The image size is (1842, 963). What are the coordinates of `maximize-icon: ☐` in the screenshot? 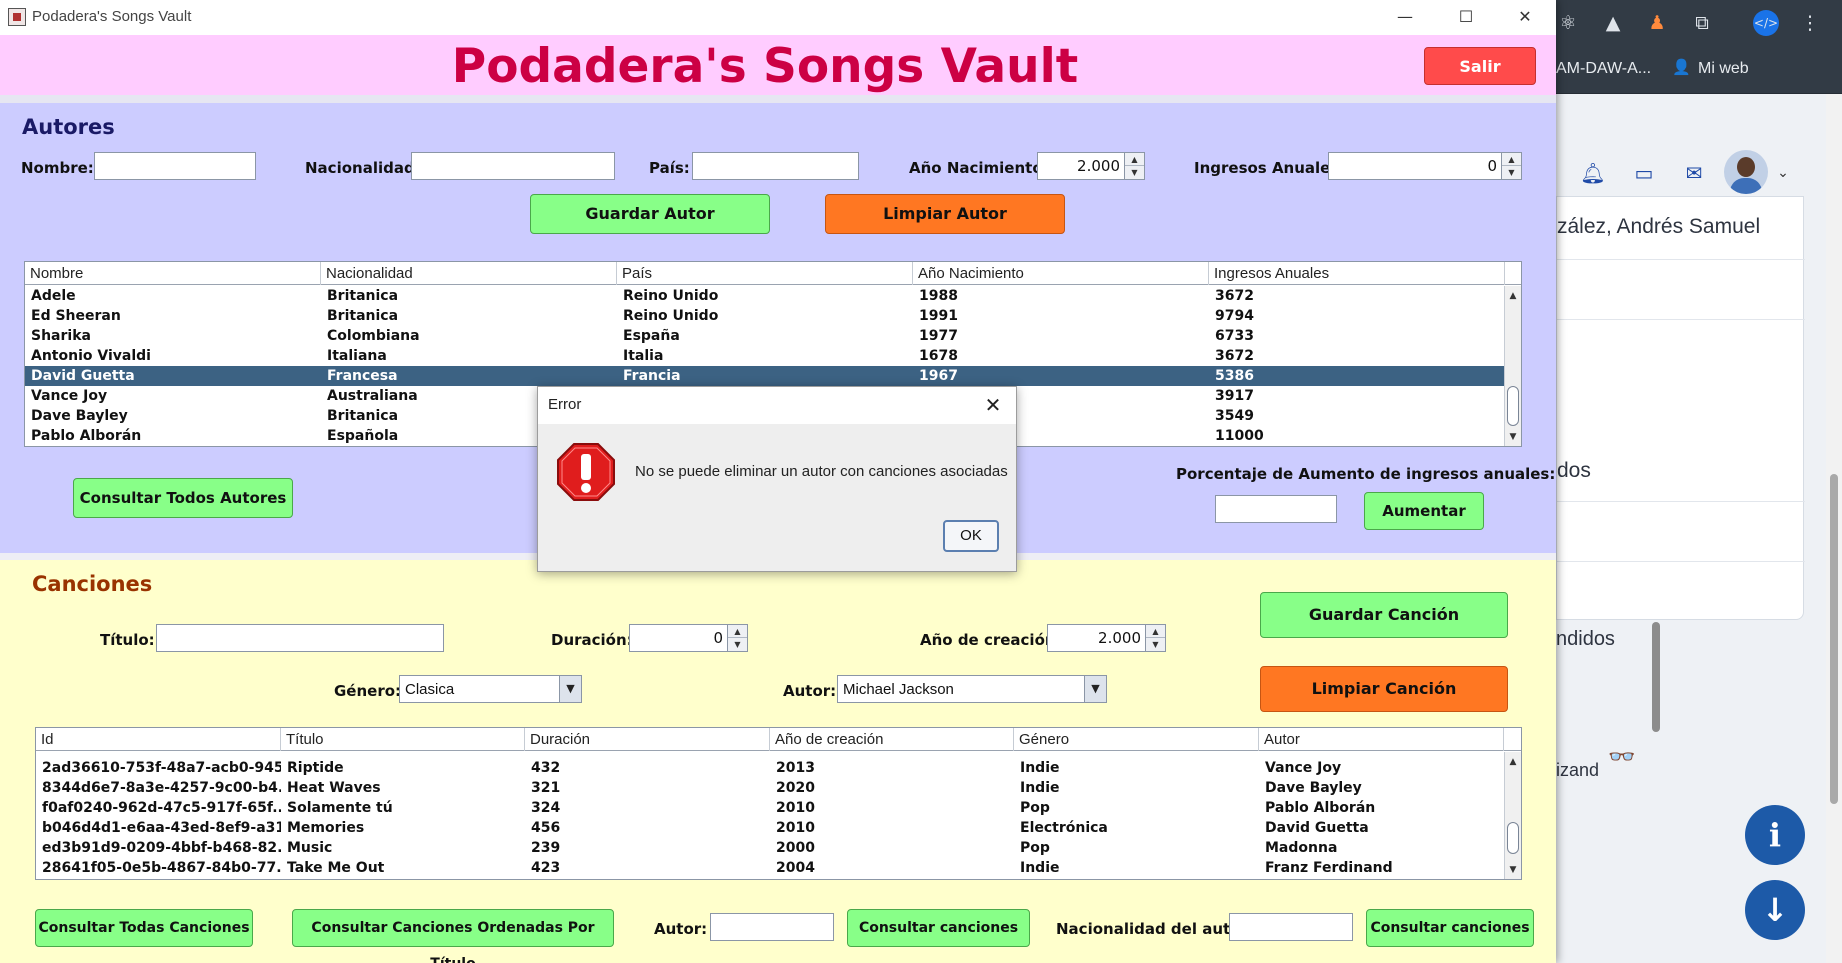 It's located at (1466, 17).